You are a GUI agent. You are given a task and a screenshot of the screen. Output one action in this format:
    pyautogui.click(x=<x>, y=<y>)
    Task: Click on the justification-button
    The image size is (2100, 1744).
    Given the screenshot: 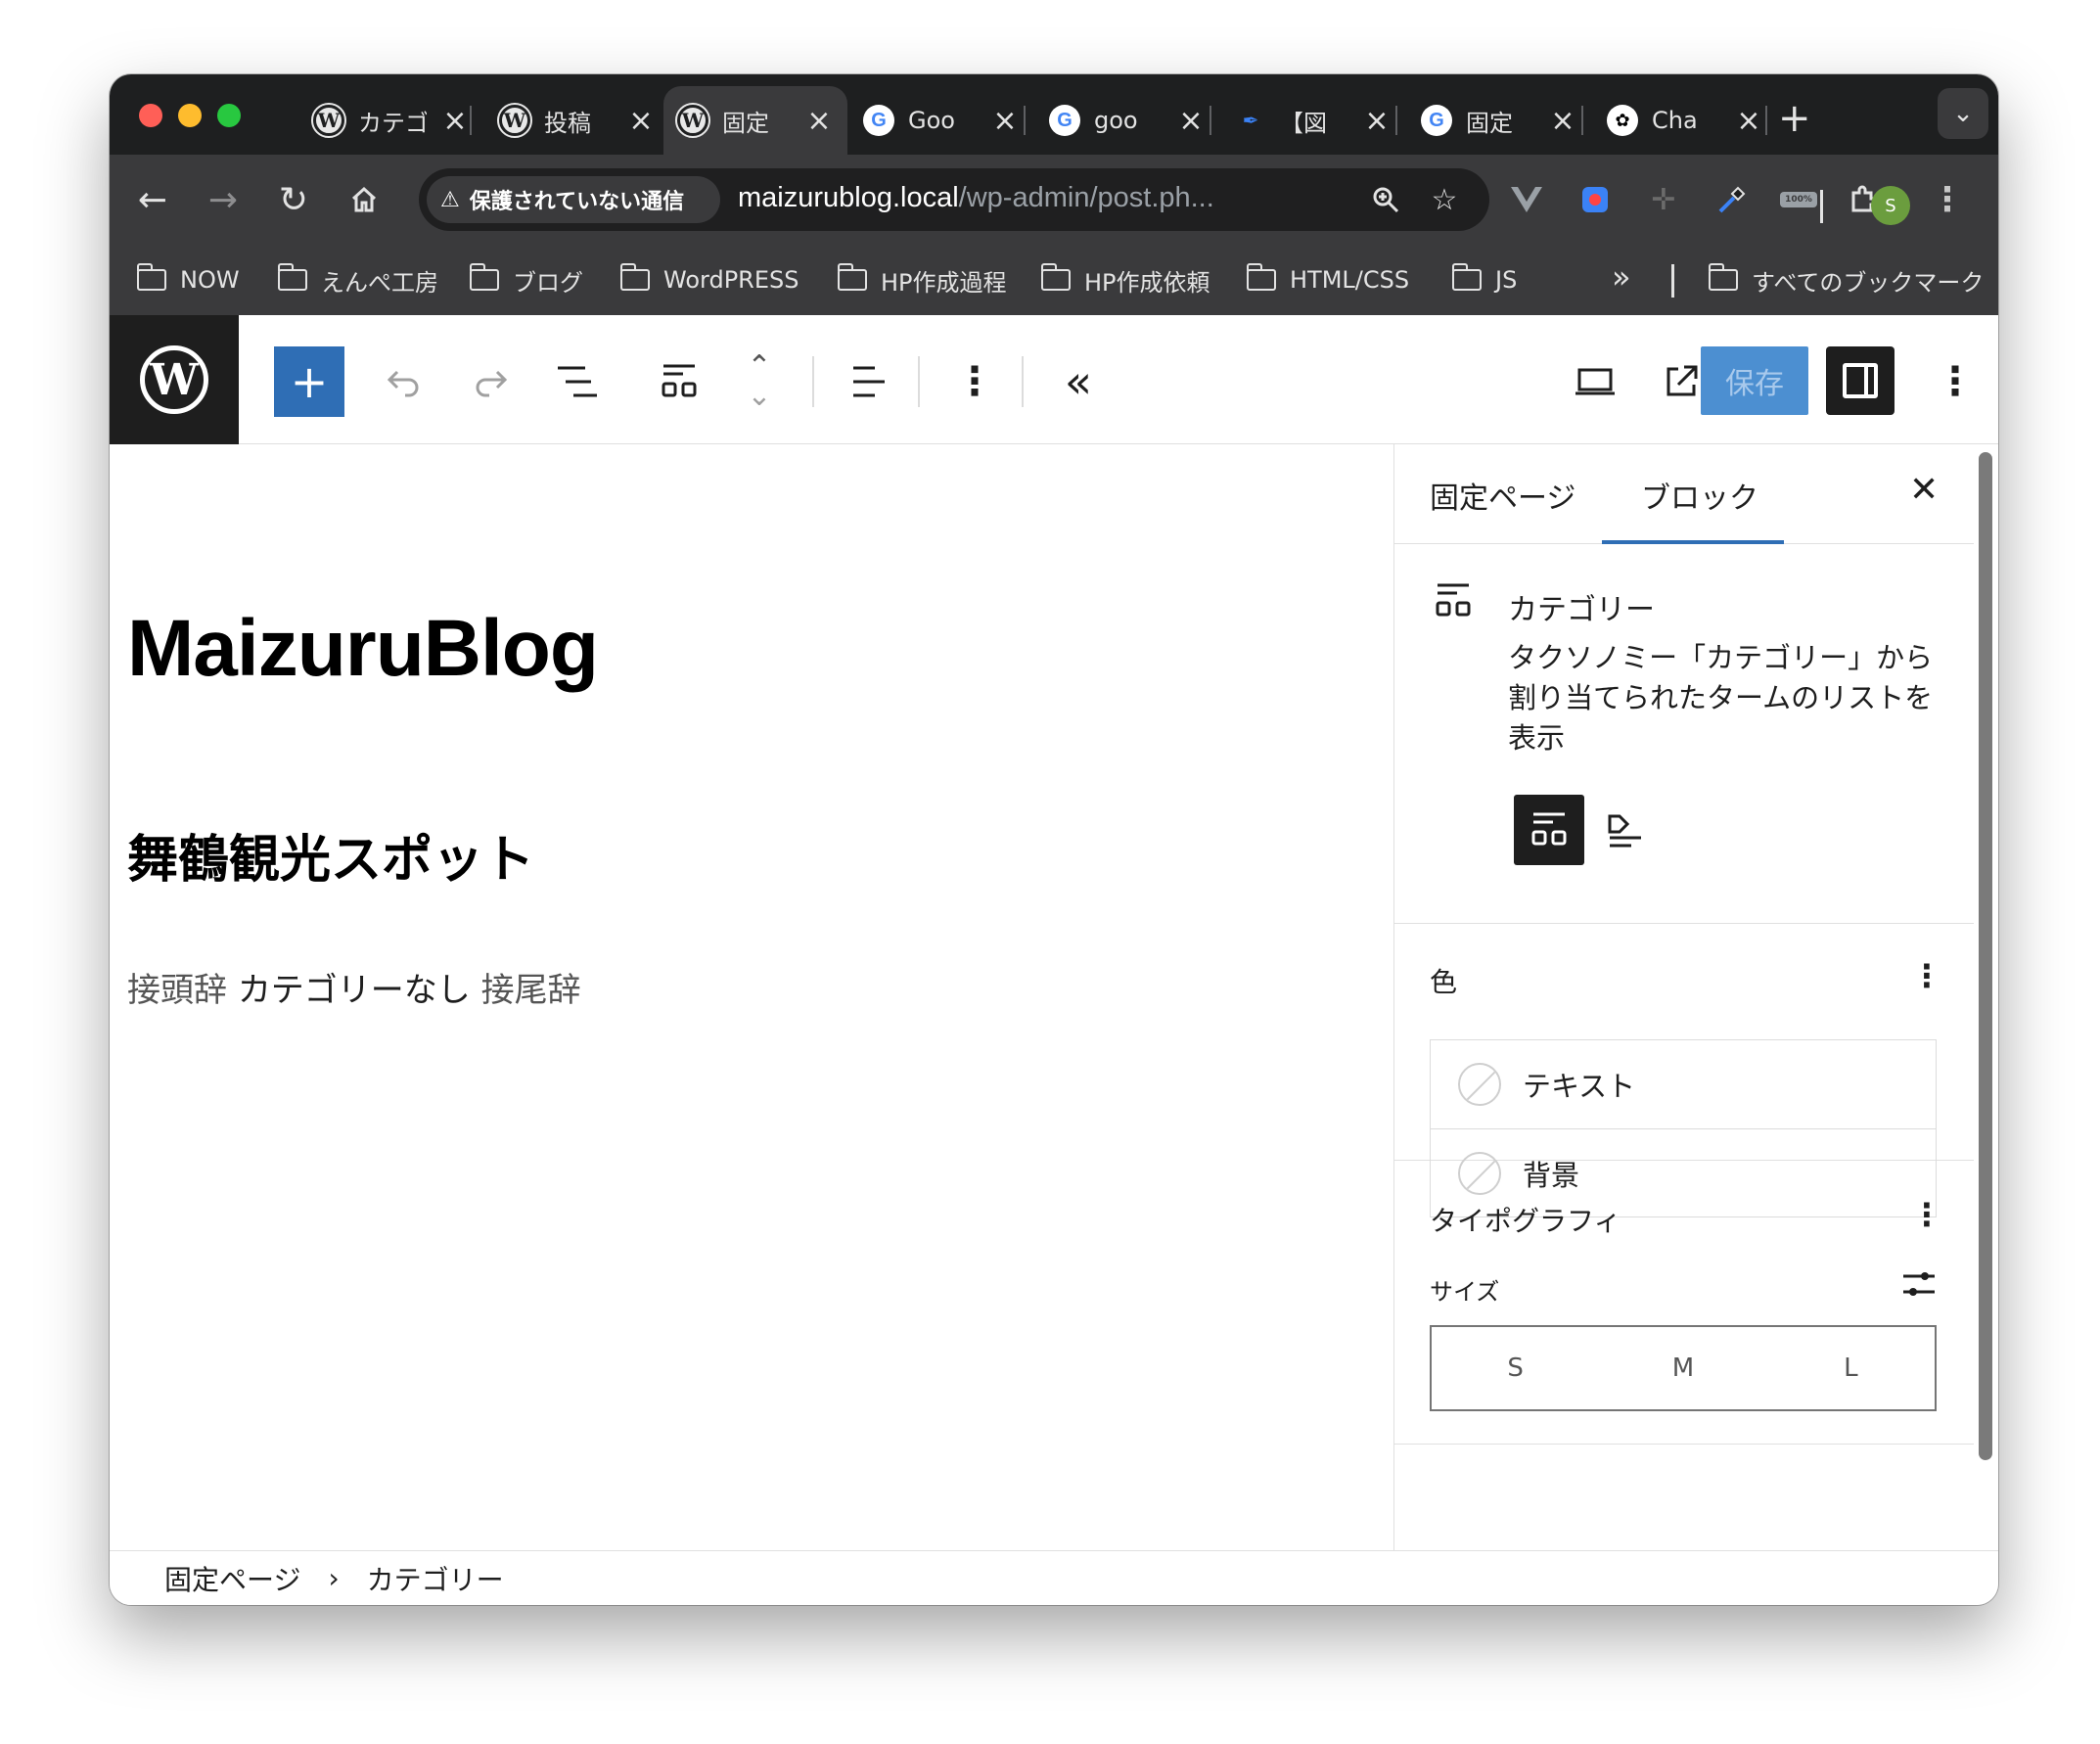 What is the action you would take?
    pyautogui.click(x=869, y=381)
    